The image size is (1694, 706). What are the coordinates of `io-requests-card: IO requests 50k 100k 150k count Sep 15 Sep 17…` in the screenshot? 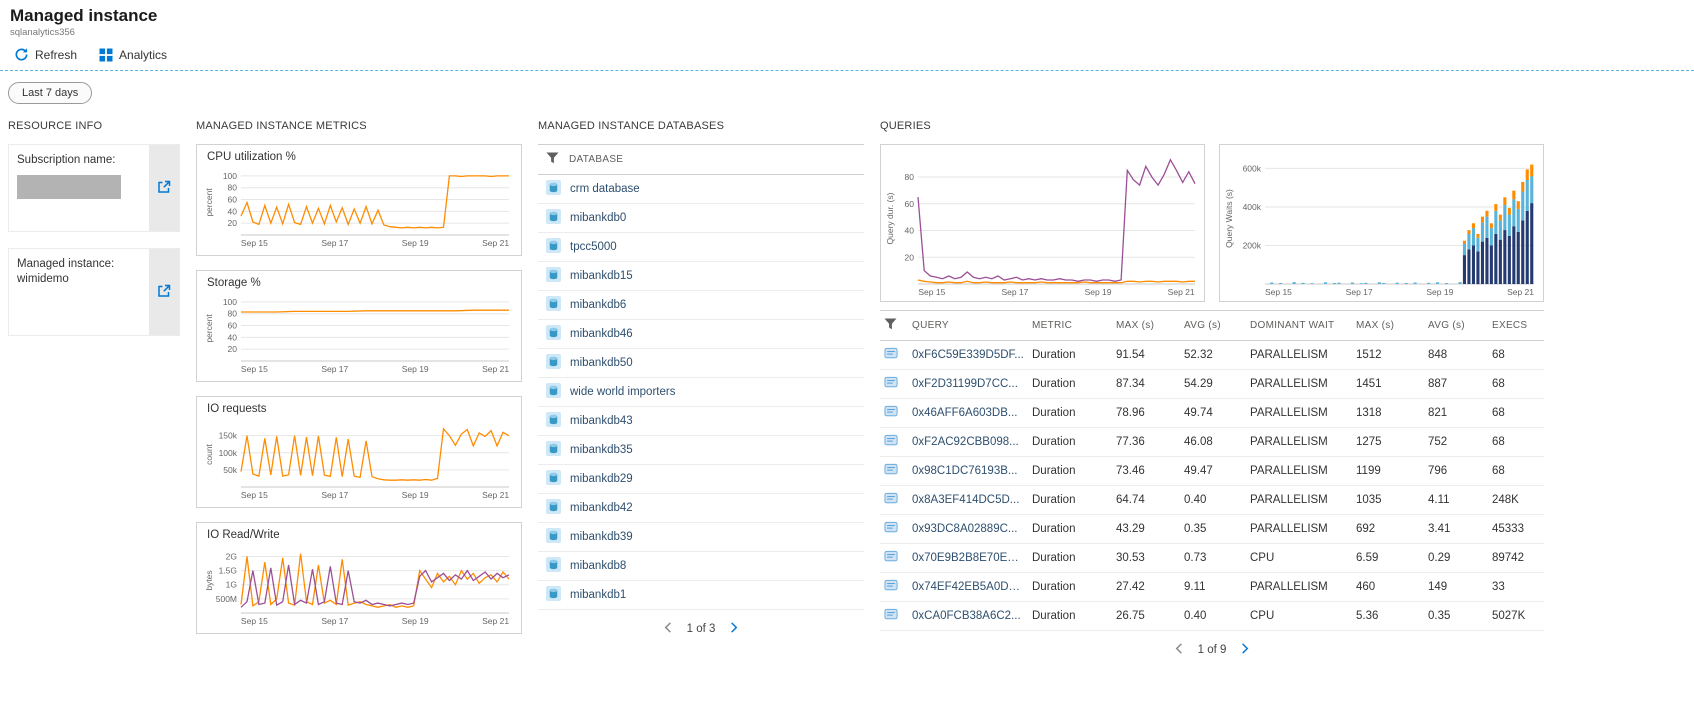 It's located at (359, 452).